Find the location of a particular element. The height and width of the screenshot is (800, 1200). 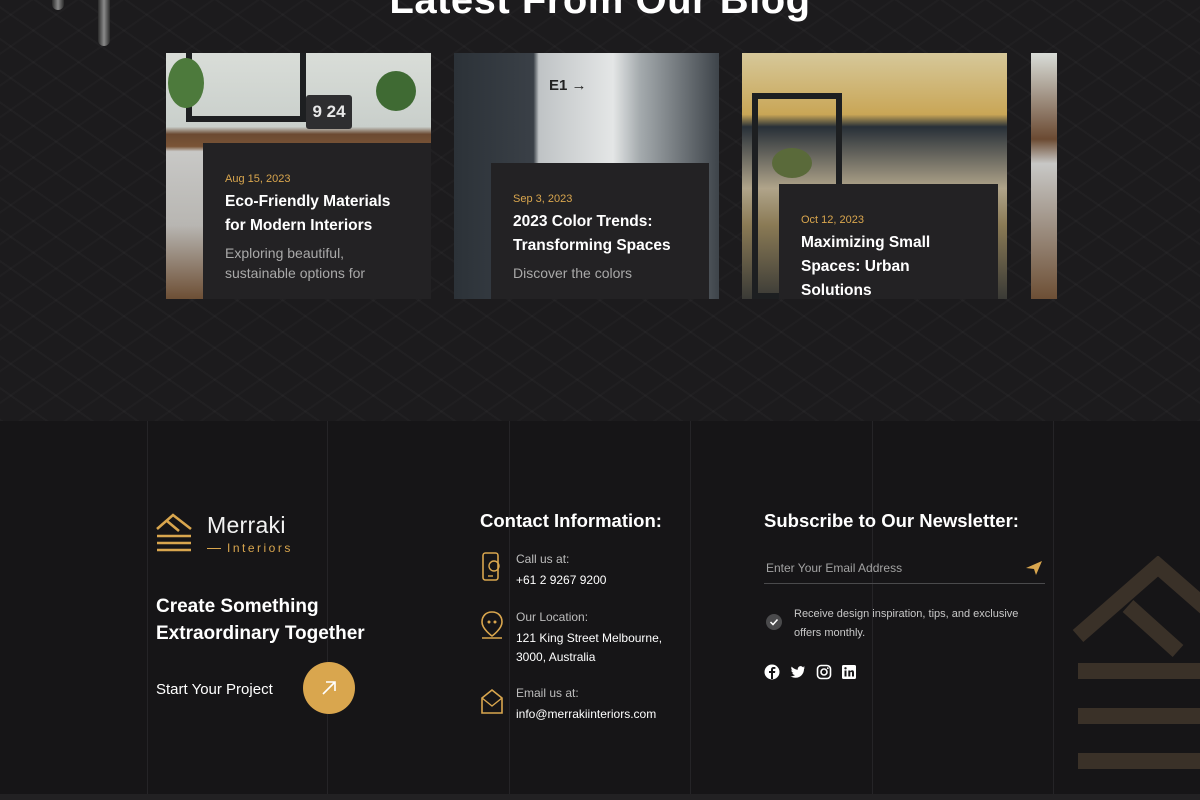

blog-card-image is located at coordinates (1044, 176).